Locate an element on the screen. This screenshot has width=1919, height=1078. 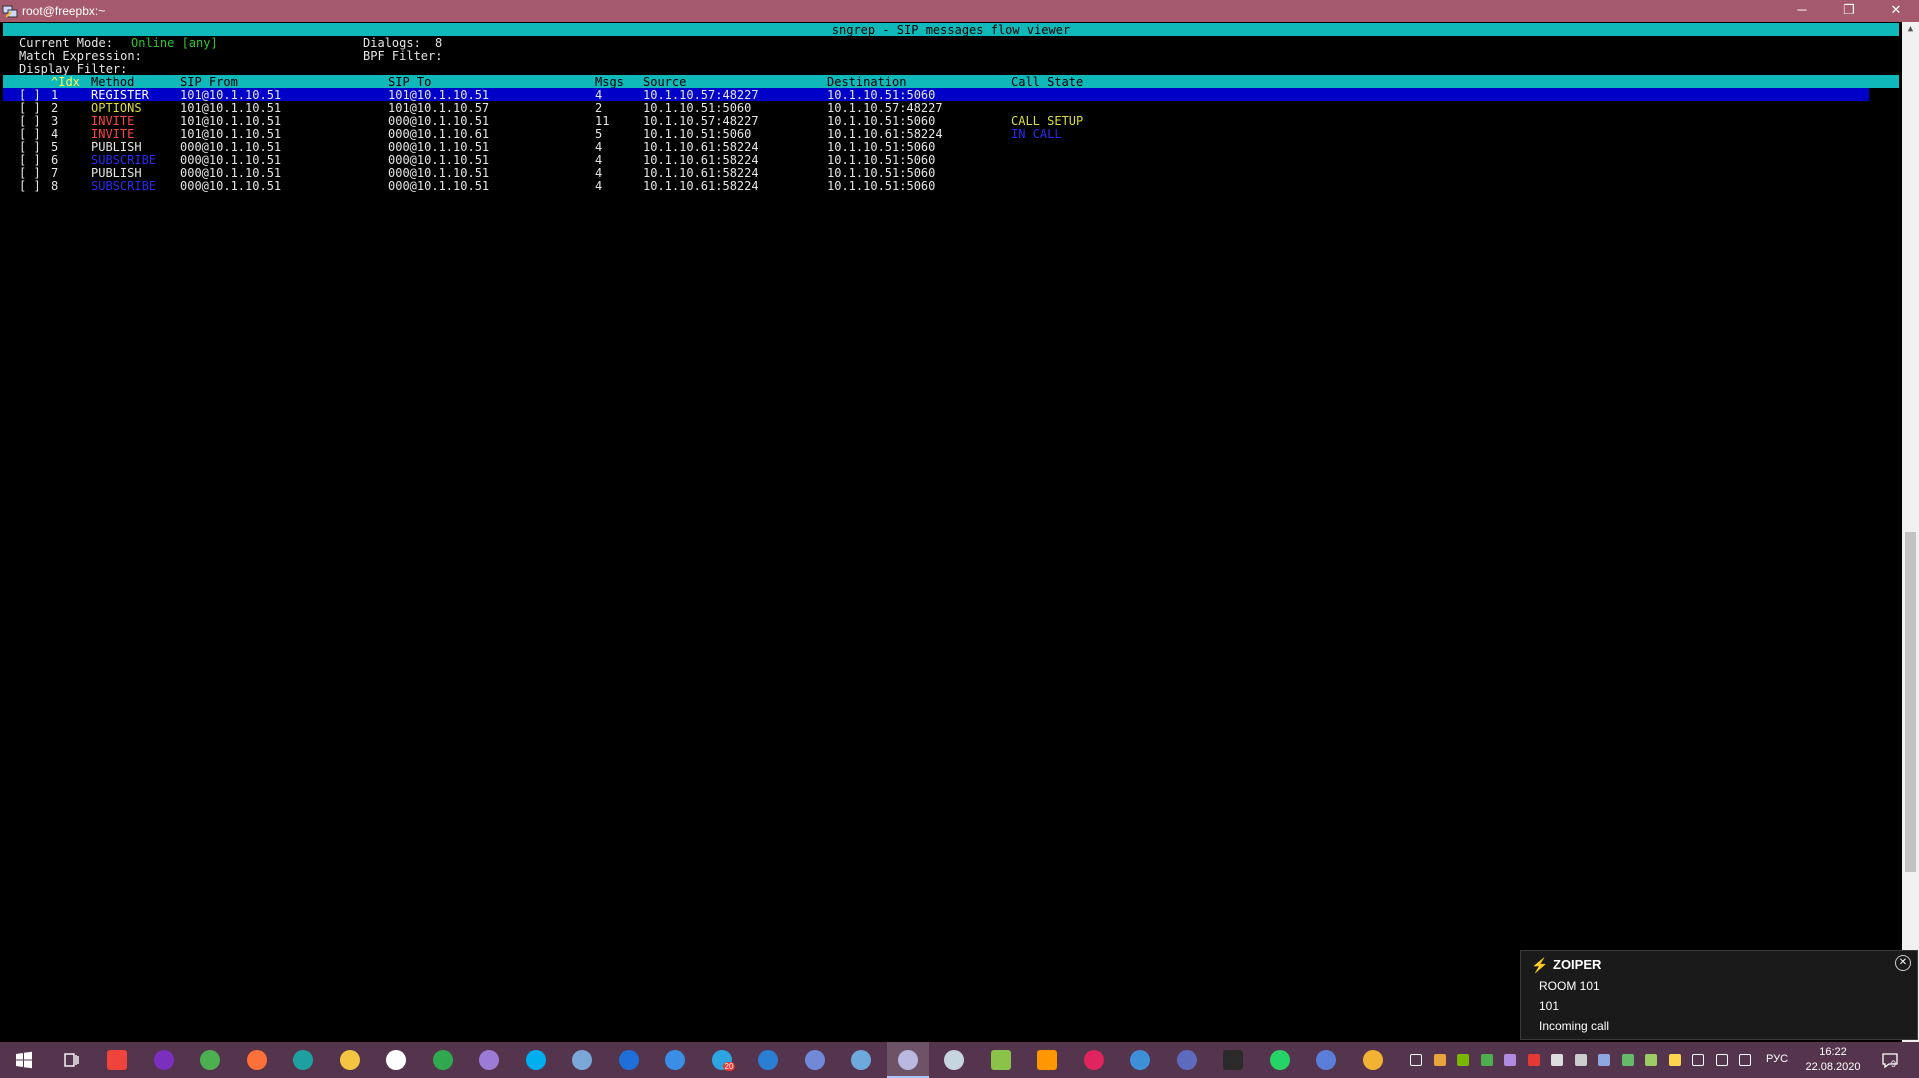
close-button: ✕ is located at coordinates (1896, 11).